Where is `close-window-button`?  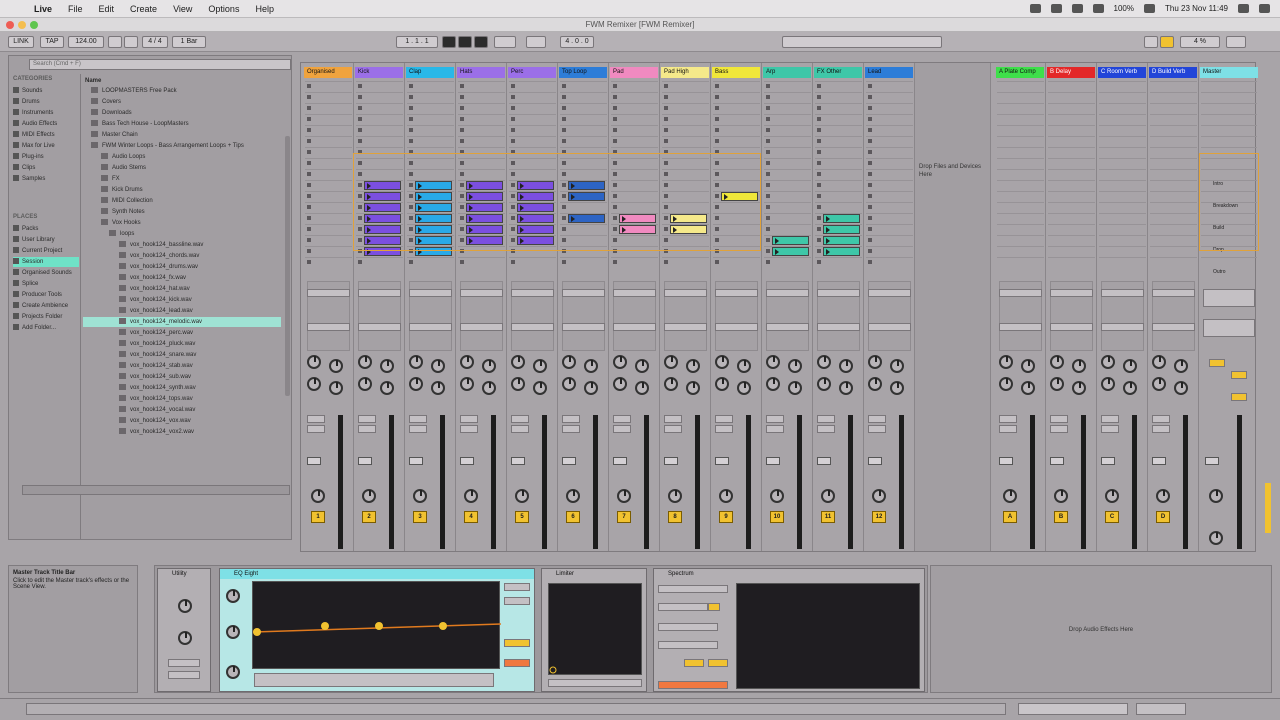 close-window-button is located at coordinates (10, 25).